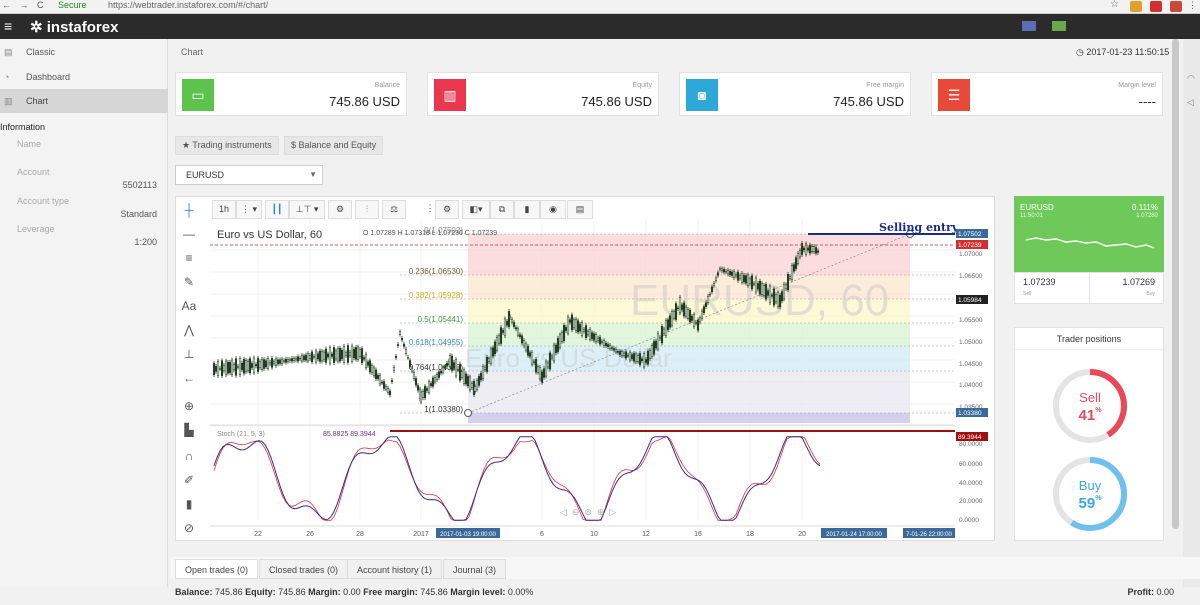  What do you see at coordinates (1147, 216) in the screenshot?
I see `ticker-price: 1.07280` at bounding box center [1147, 216].